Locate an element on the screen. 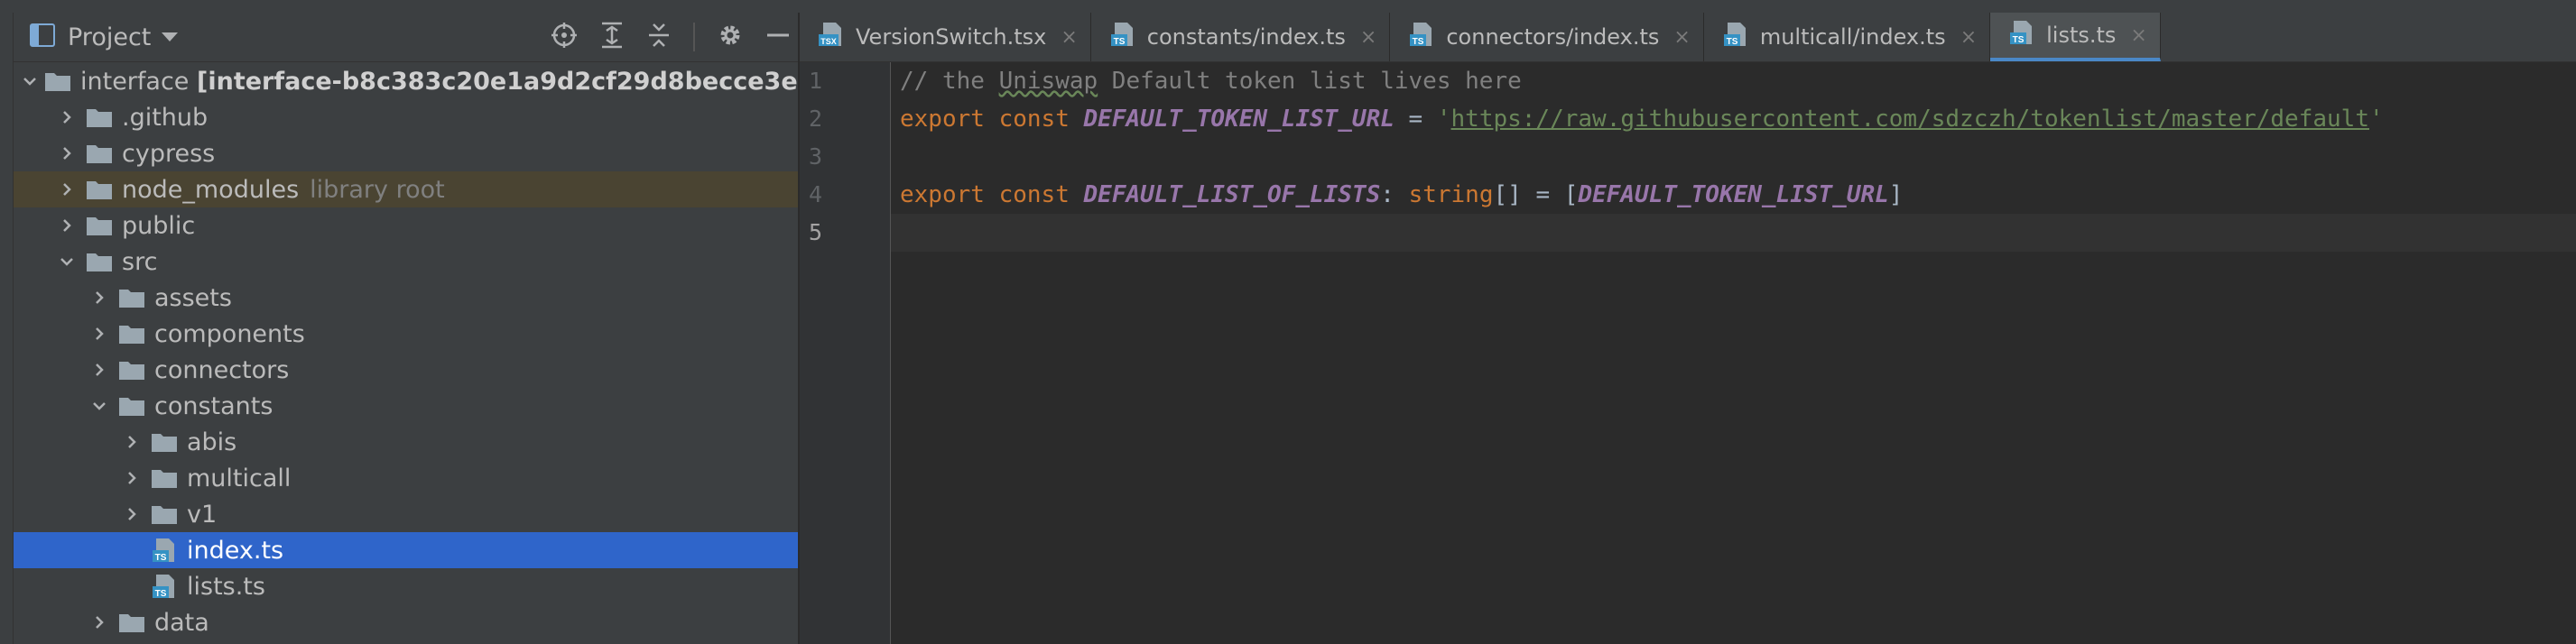  tree-label: multicall is located at coordinates (239, 478).